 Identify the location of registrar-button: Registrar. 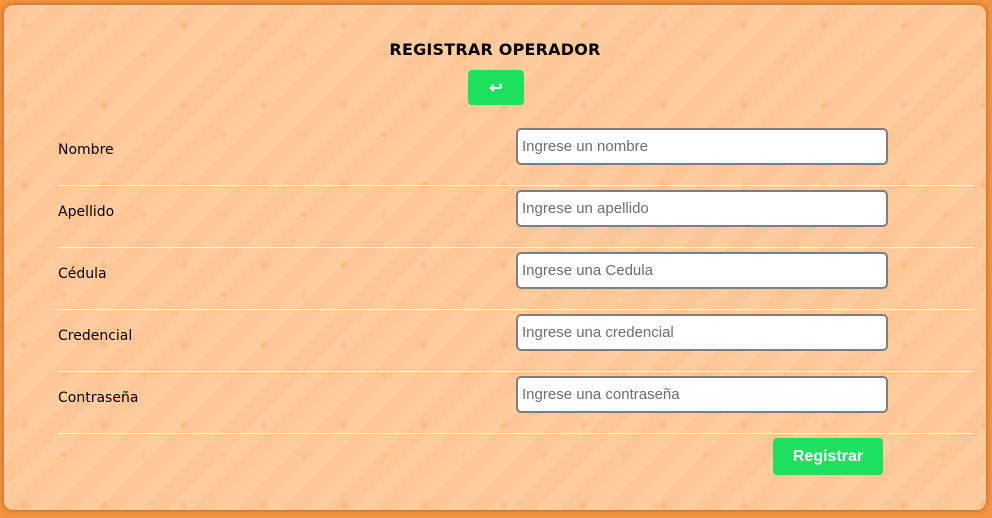
(828, 456).